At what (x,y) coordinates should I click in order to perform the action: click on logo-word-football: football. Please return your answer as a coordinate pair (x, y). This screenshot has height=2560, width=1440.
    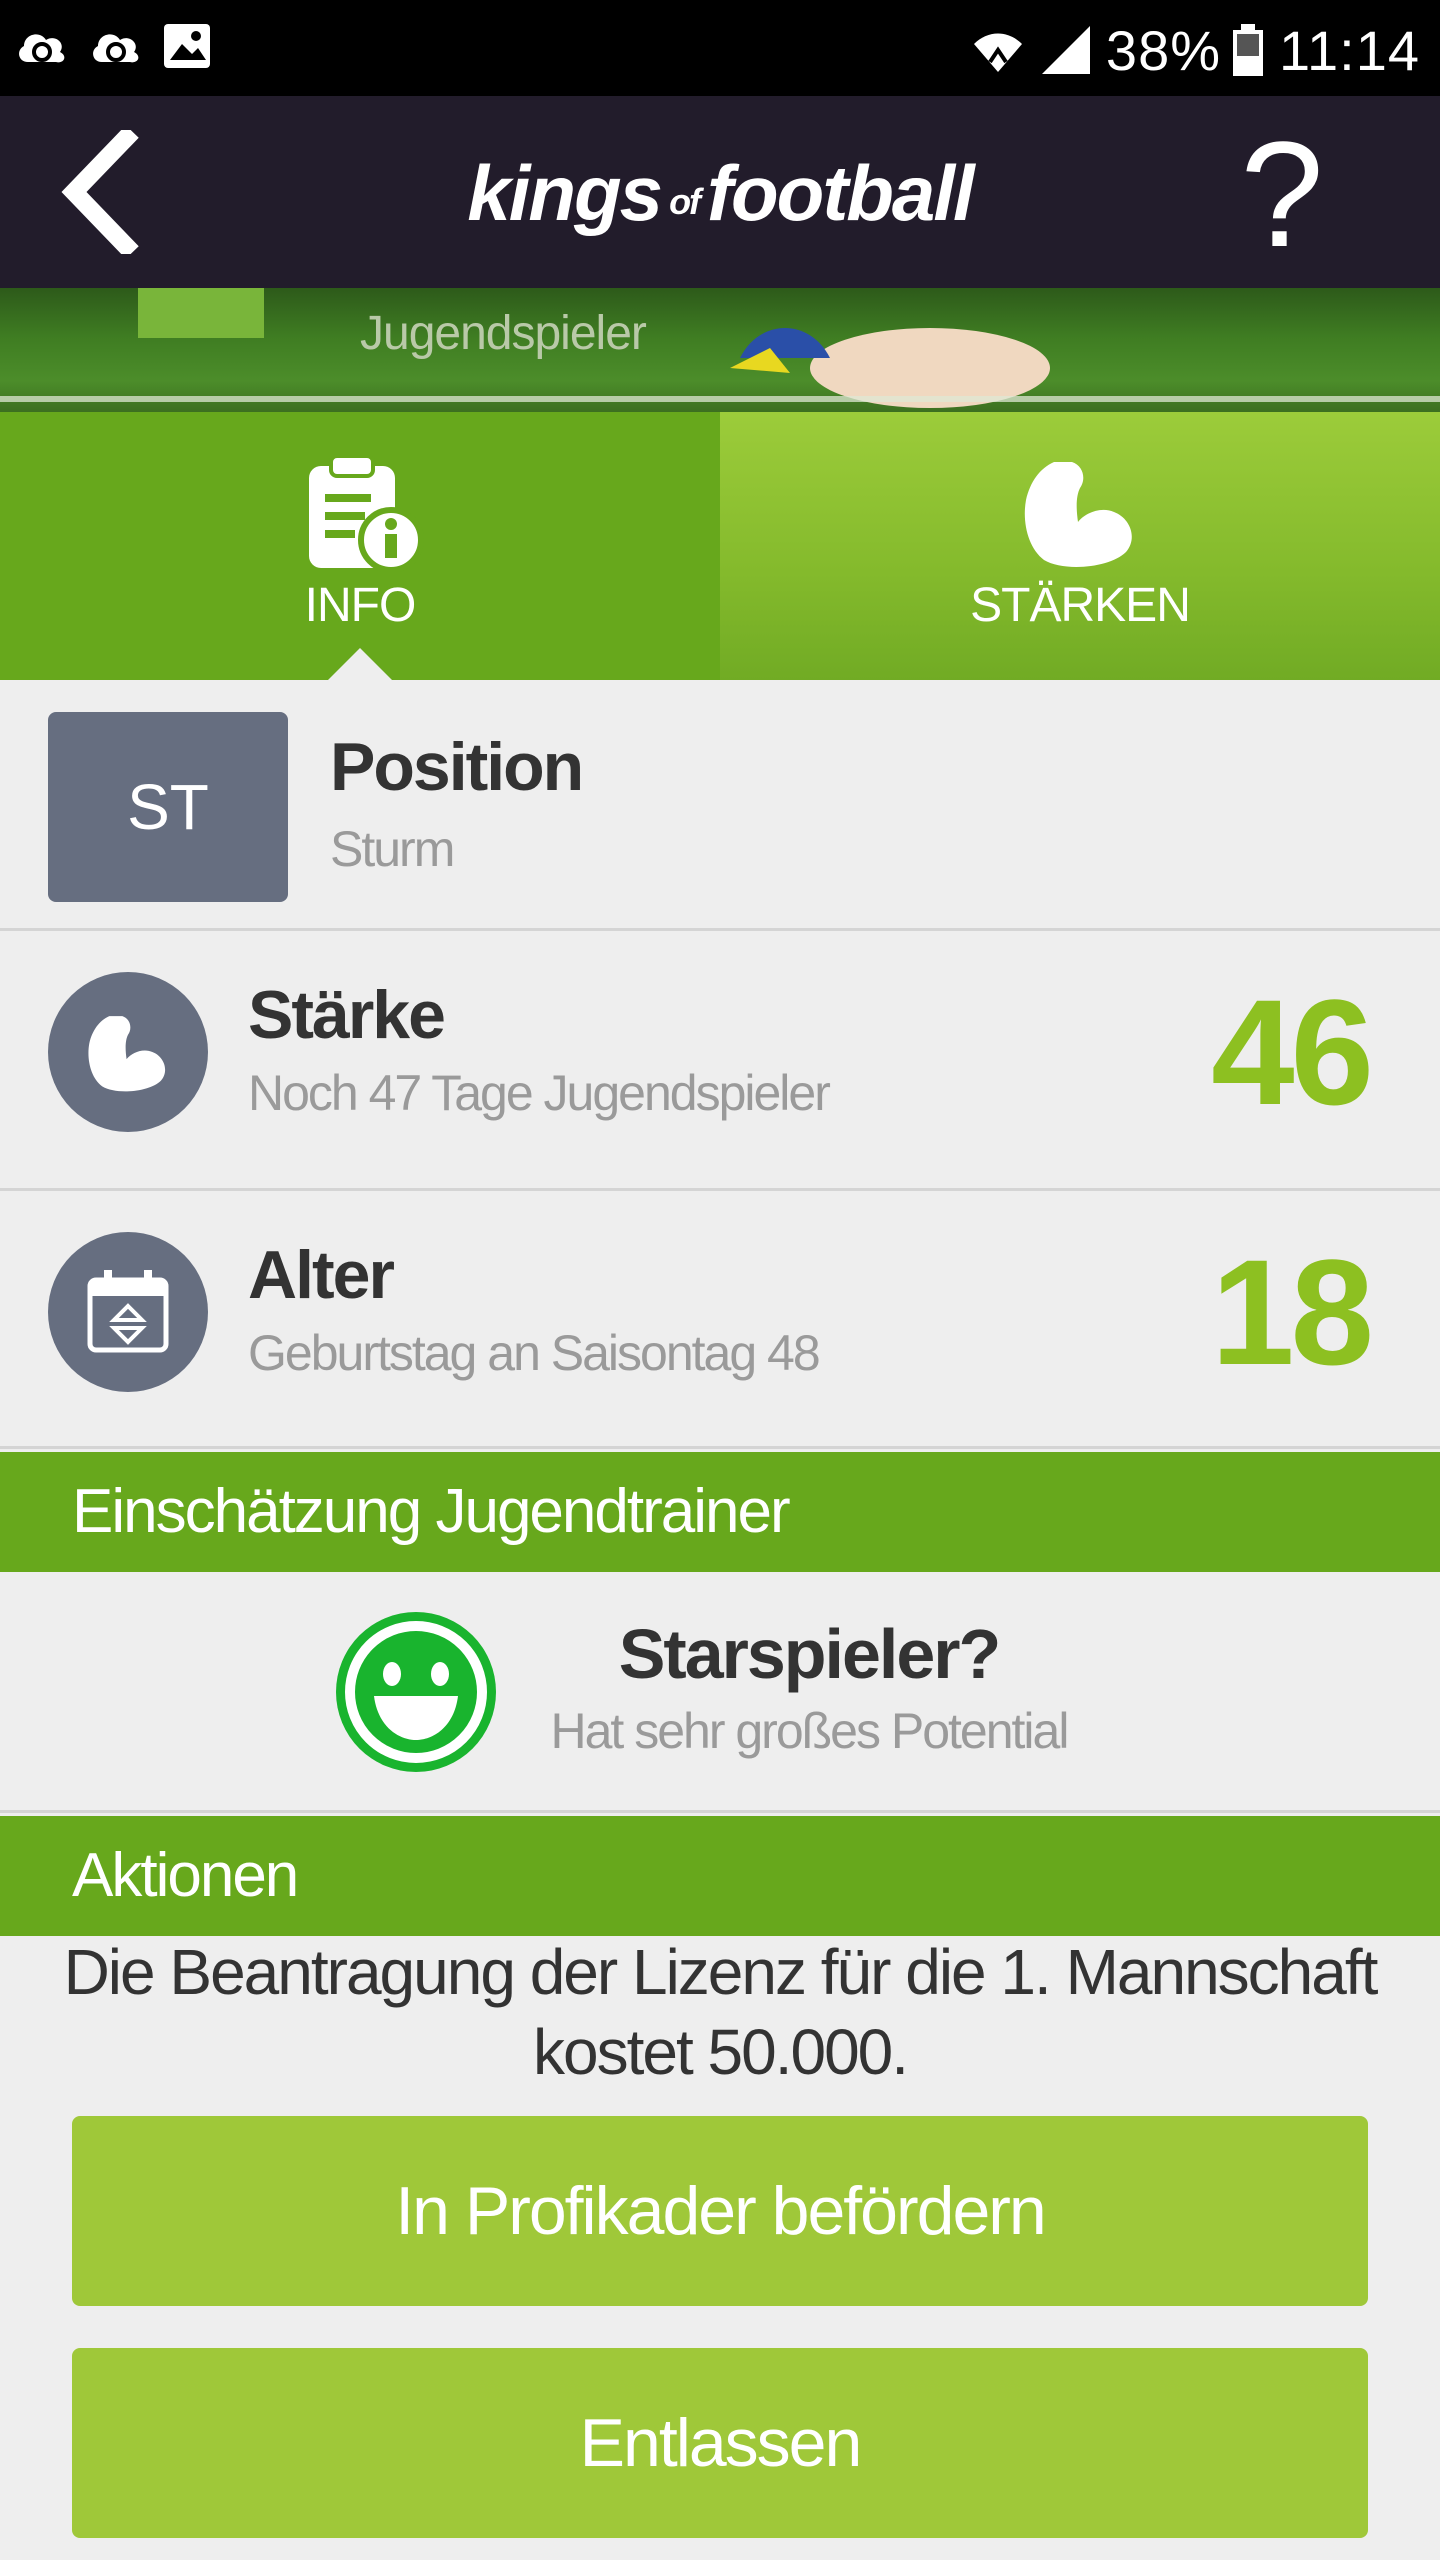
    Looking at the image, I should click on (841, 193).